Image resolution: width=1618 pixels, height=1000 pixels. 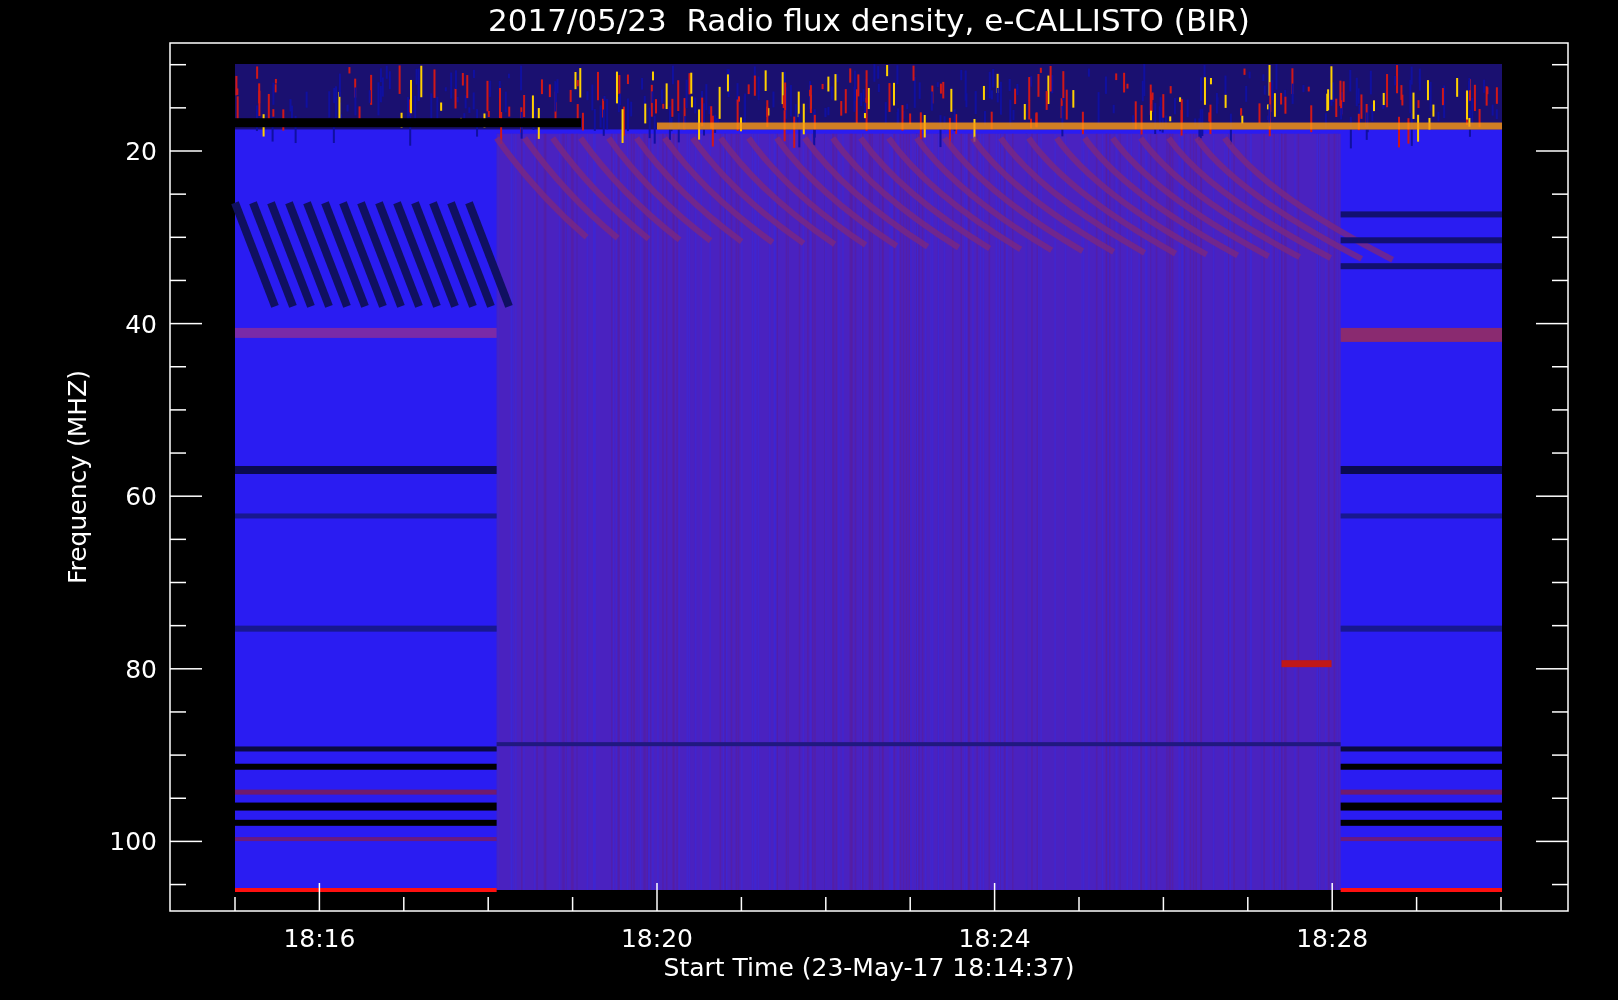 What do you see at coordinates (141, 324) in the screenshot?
I see `y-tick-label: 40` at bounding box center [141, 324].